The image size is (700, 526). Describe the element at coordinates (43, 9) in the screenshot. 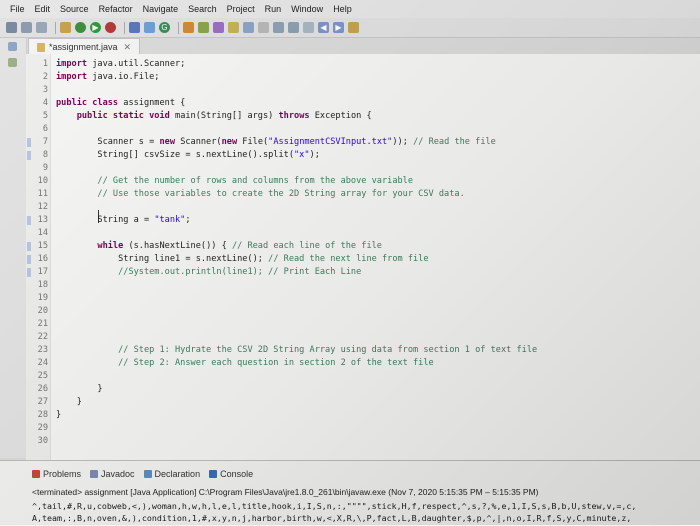

I see `menu-edit: Edit` at that location.